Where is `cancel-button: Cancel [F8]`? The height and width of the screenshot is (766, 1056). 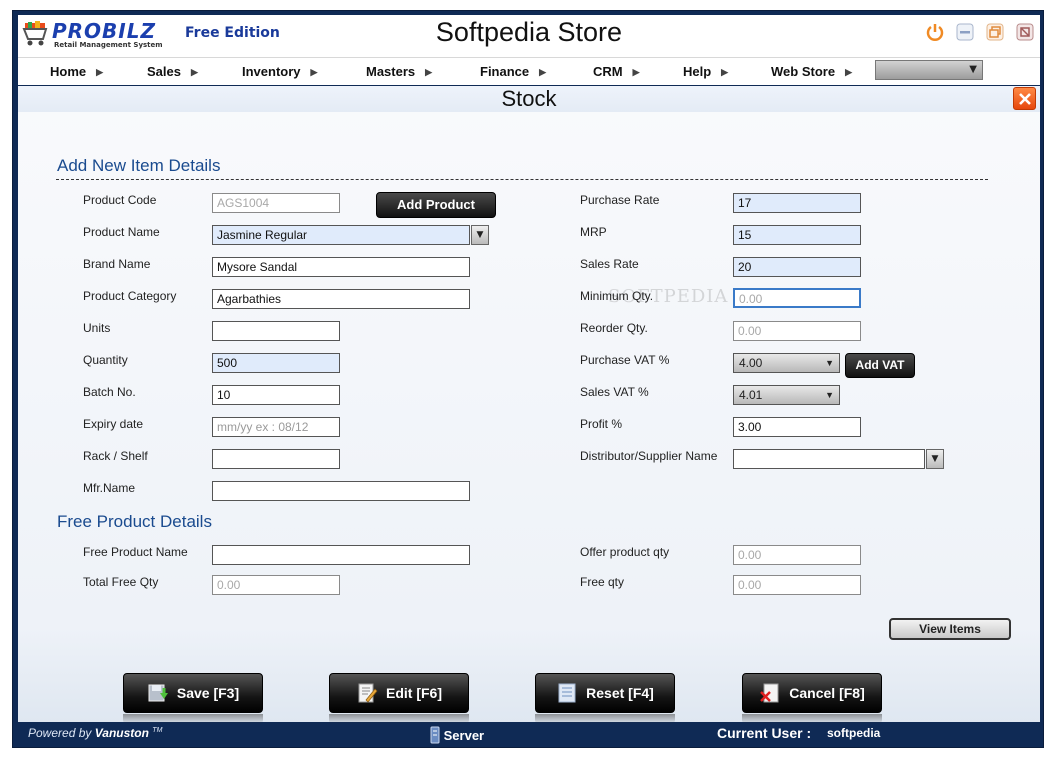
cancel-button: Cancel [F8] is located at coordinates (812, 693).